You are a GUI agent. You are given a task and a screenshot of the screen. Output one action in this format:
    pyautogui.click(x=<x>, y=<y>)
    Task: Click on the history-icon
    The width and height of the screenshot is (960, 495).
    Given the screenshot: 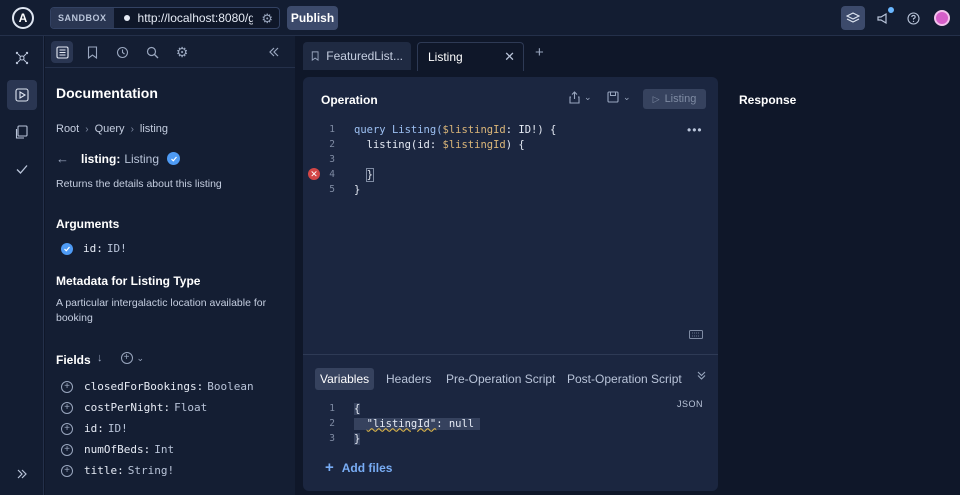 What is the action you would take?
    pyautogui.click(x=122, y=52)
    